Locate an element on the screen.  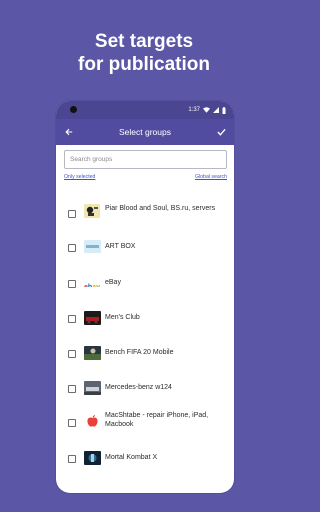
wifi-icon is located at coordinates (206, 110).